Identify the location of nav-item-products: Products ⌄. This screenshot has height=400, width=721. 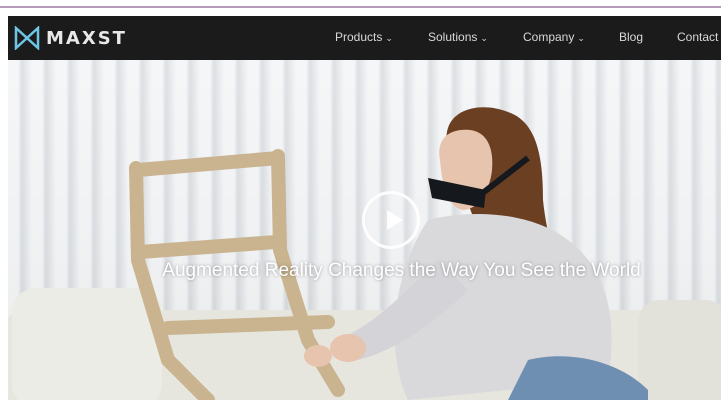
(364, 37).